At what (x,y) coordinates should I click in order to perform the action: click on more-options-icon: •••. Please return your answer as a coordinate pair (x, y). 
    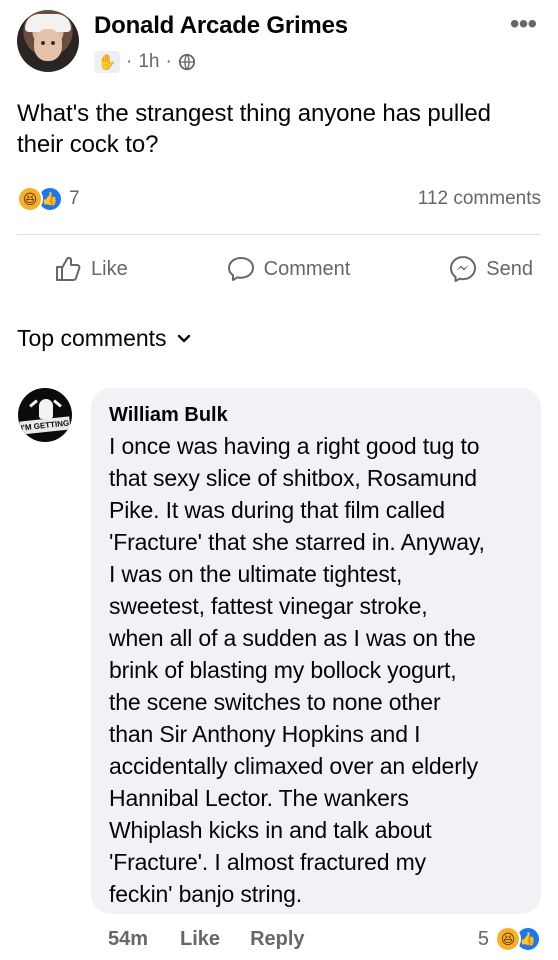
    Looking at the image, I should click on (523, 23).